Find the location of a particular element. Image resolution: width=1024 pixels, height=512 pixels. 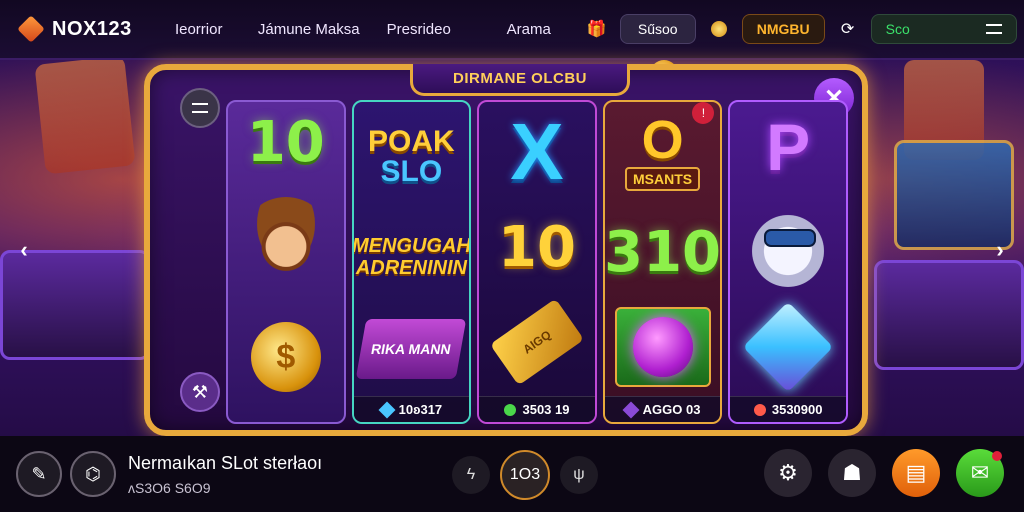

reel-3-bars-text: AIGQ is located at coordinates (537, 342).